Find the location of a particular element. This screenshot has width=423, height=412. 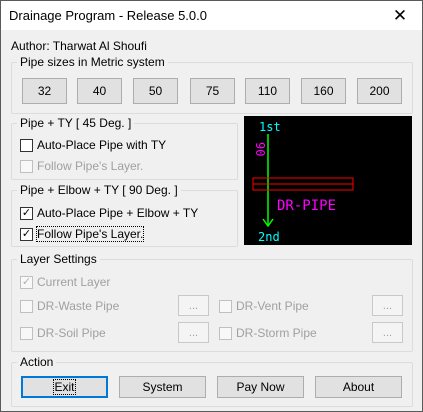

exit-button: Exit is located at coordinates (64, 387).